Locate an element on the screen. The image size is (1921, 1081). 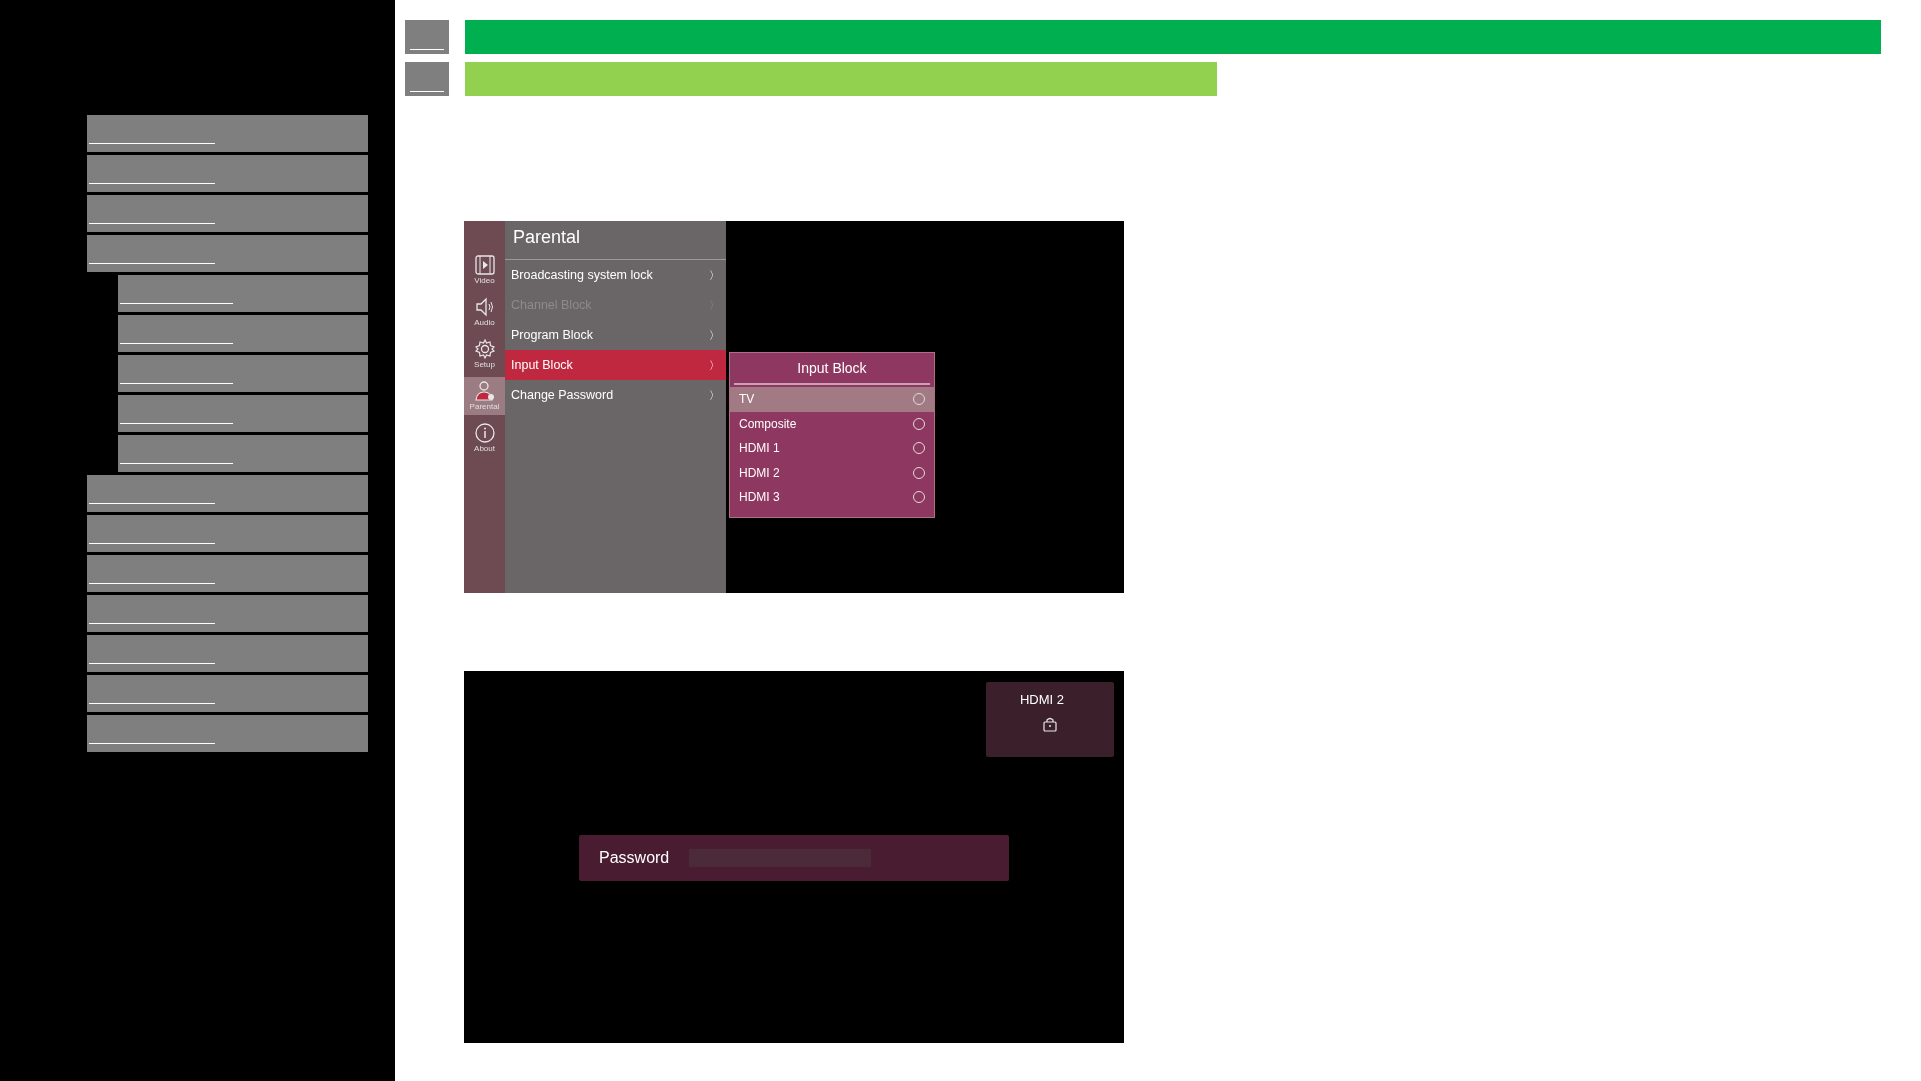
info-icon is located at coordinates (484, 433).